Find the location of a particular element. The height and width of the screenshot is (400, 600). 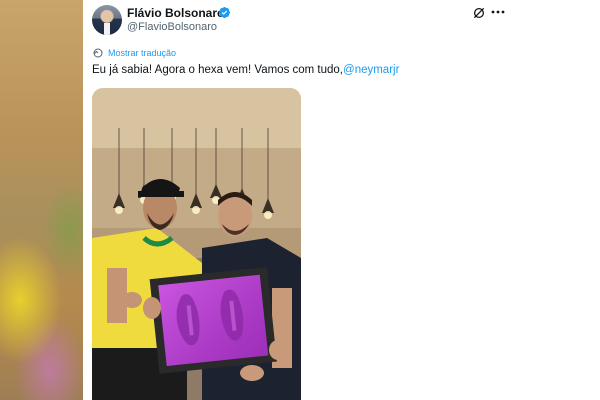

blurred-background-right is located at coordinates (565, 200).